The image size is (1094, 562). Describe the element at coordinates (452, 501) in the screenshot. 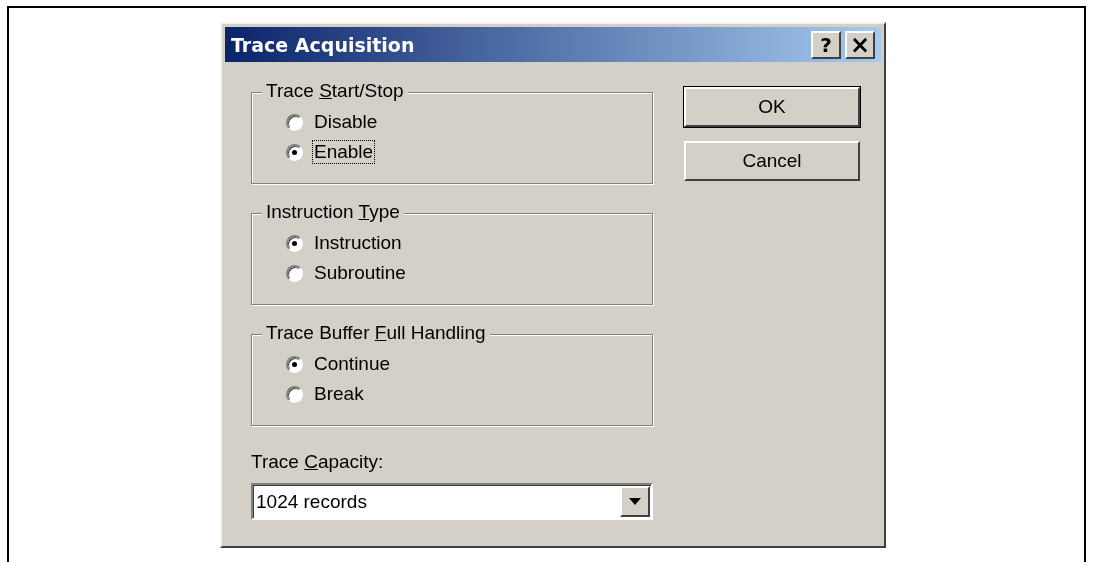

I see `capacity-dropdown: 1024 records` at that location.